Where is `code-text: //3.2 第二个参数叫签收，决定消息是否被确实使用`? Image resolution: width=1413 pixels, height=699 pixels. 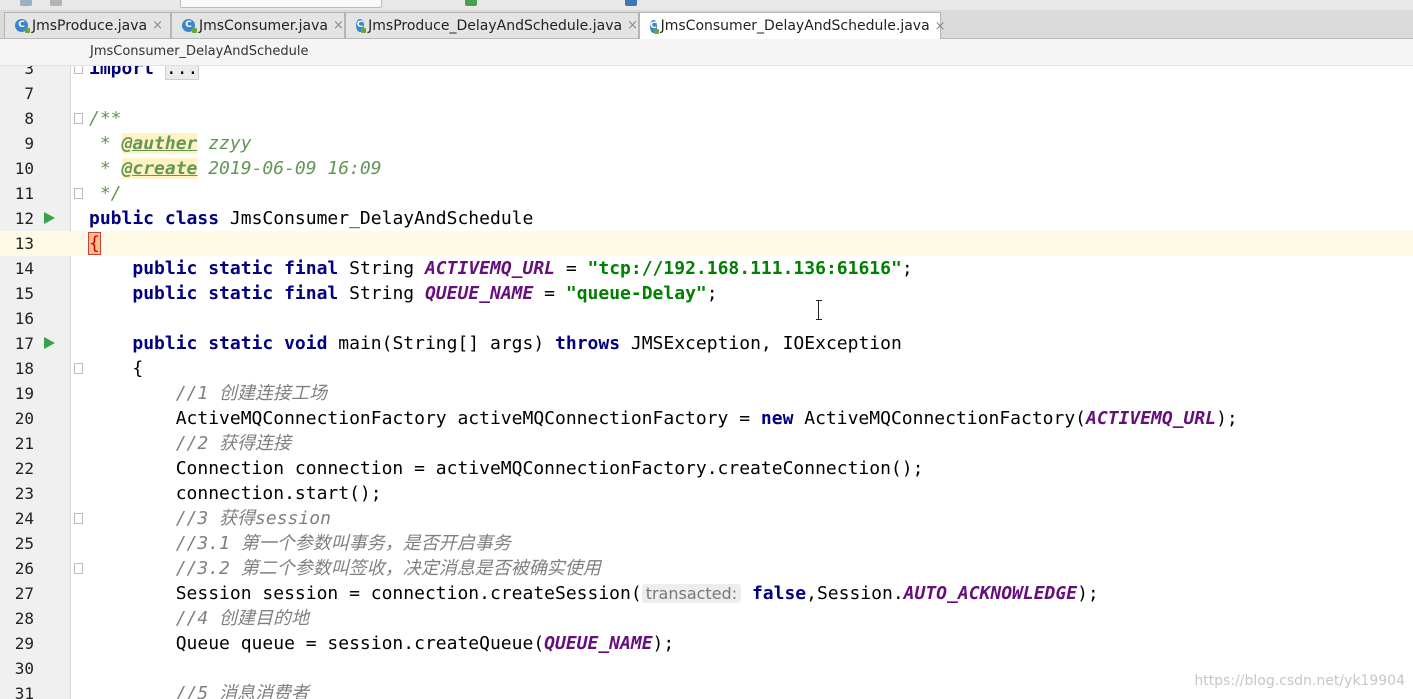 code-text: //3.2 第二个参数叫签收，决定消息是否被确实使用 is located at coordinates (345, 568).